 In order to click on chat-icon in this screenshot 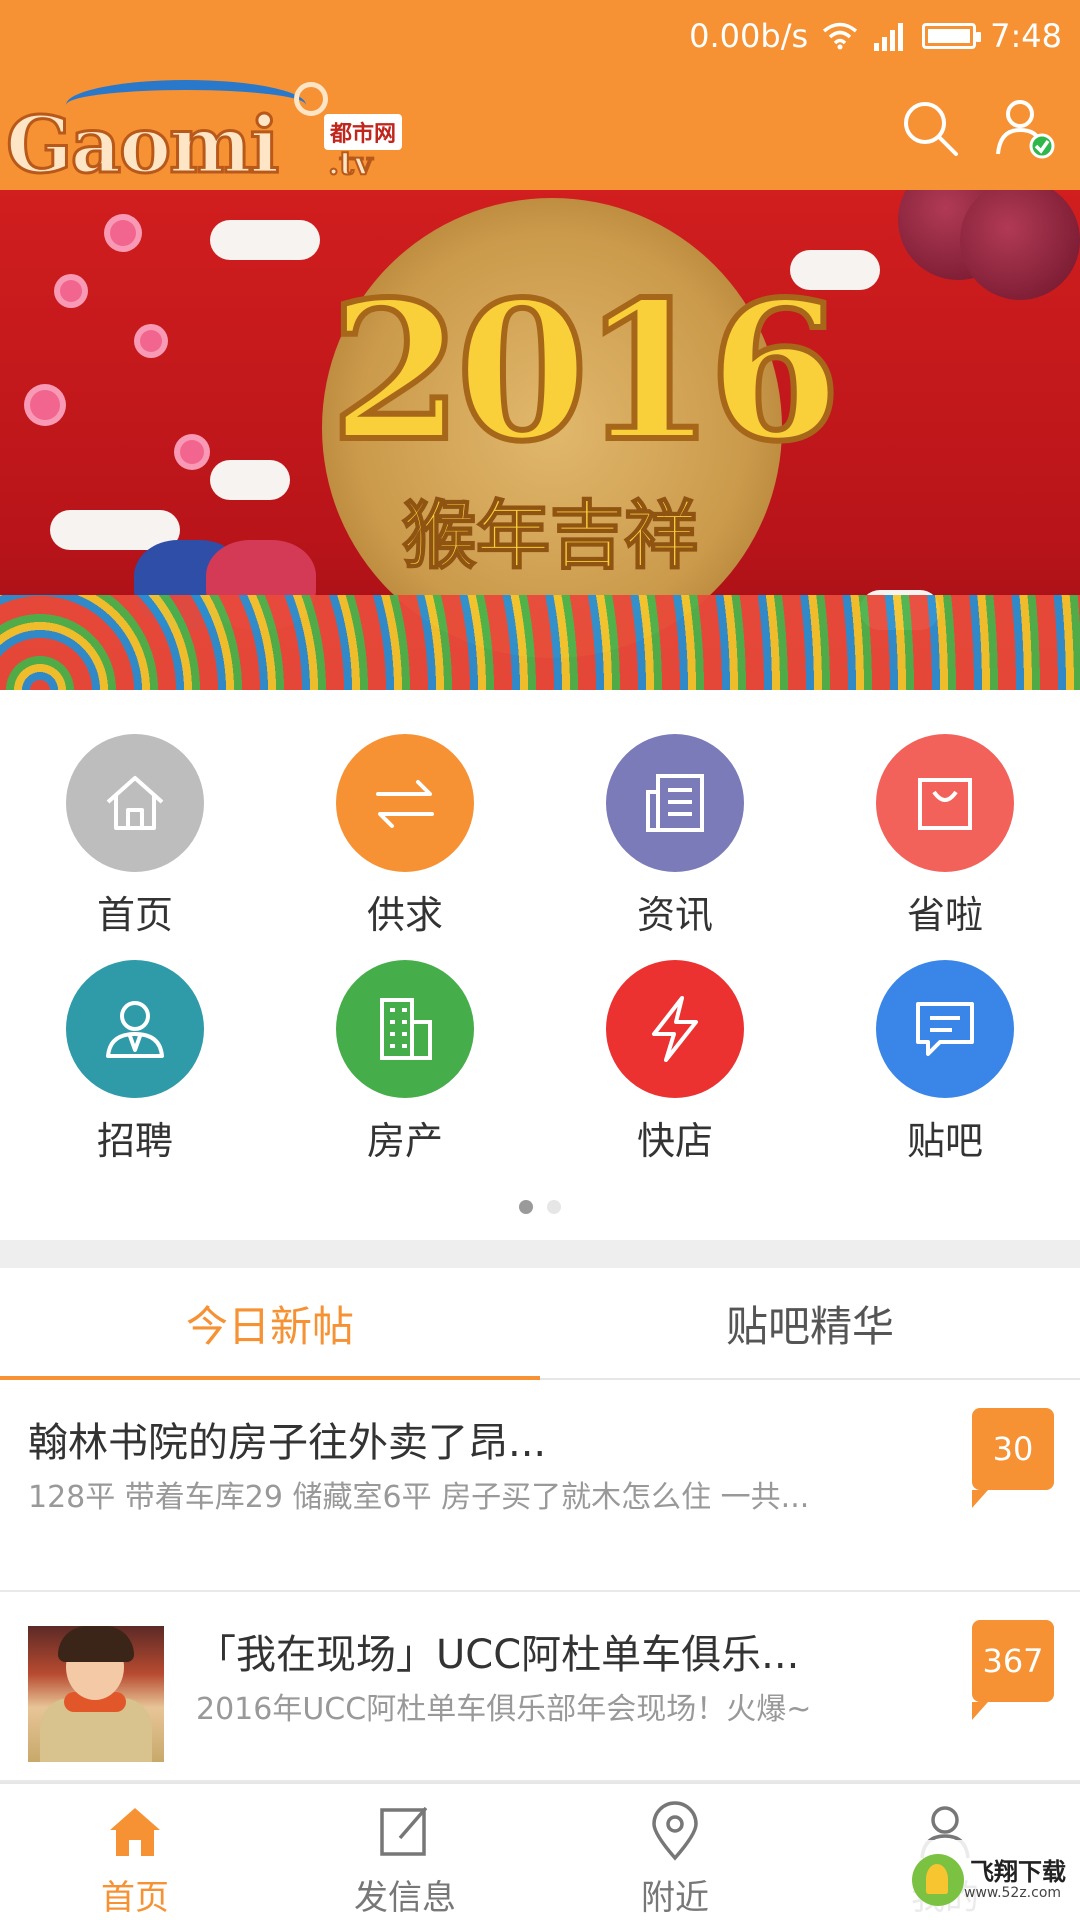, I will do `click(945, 1029)`.